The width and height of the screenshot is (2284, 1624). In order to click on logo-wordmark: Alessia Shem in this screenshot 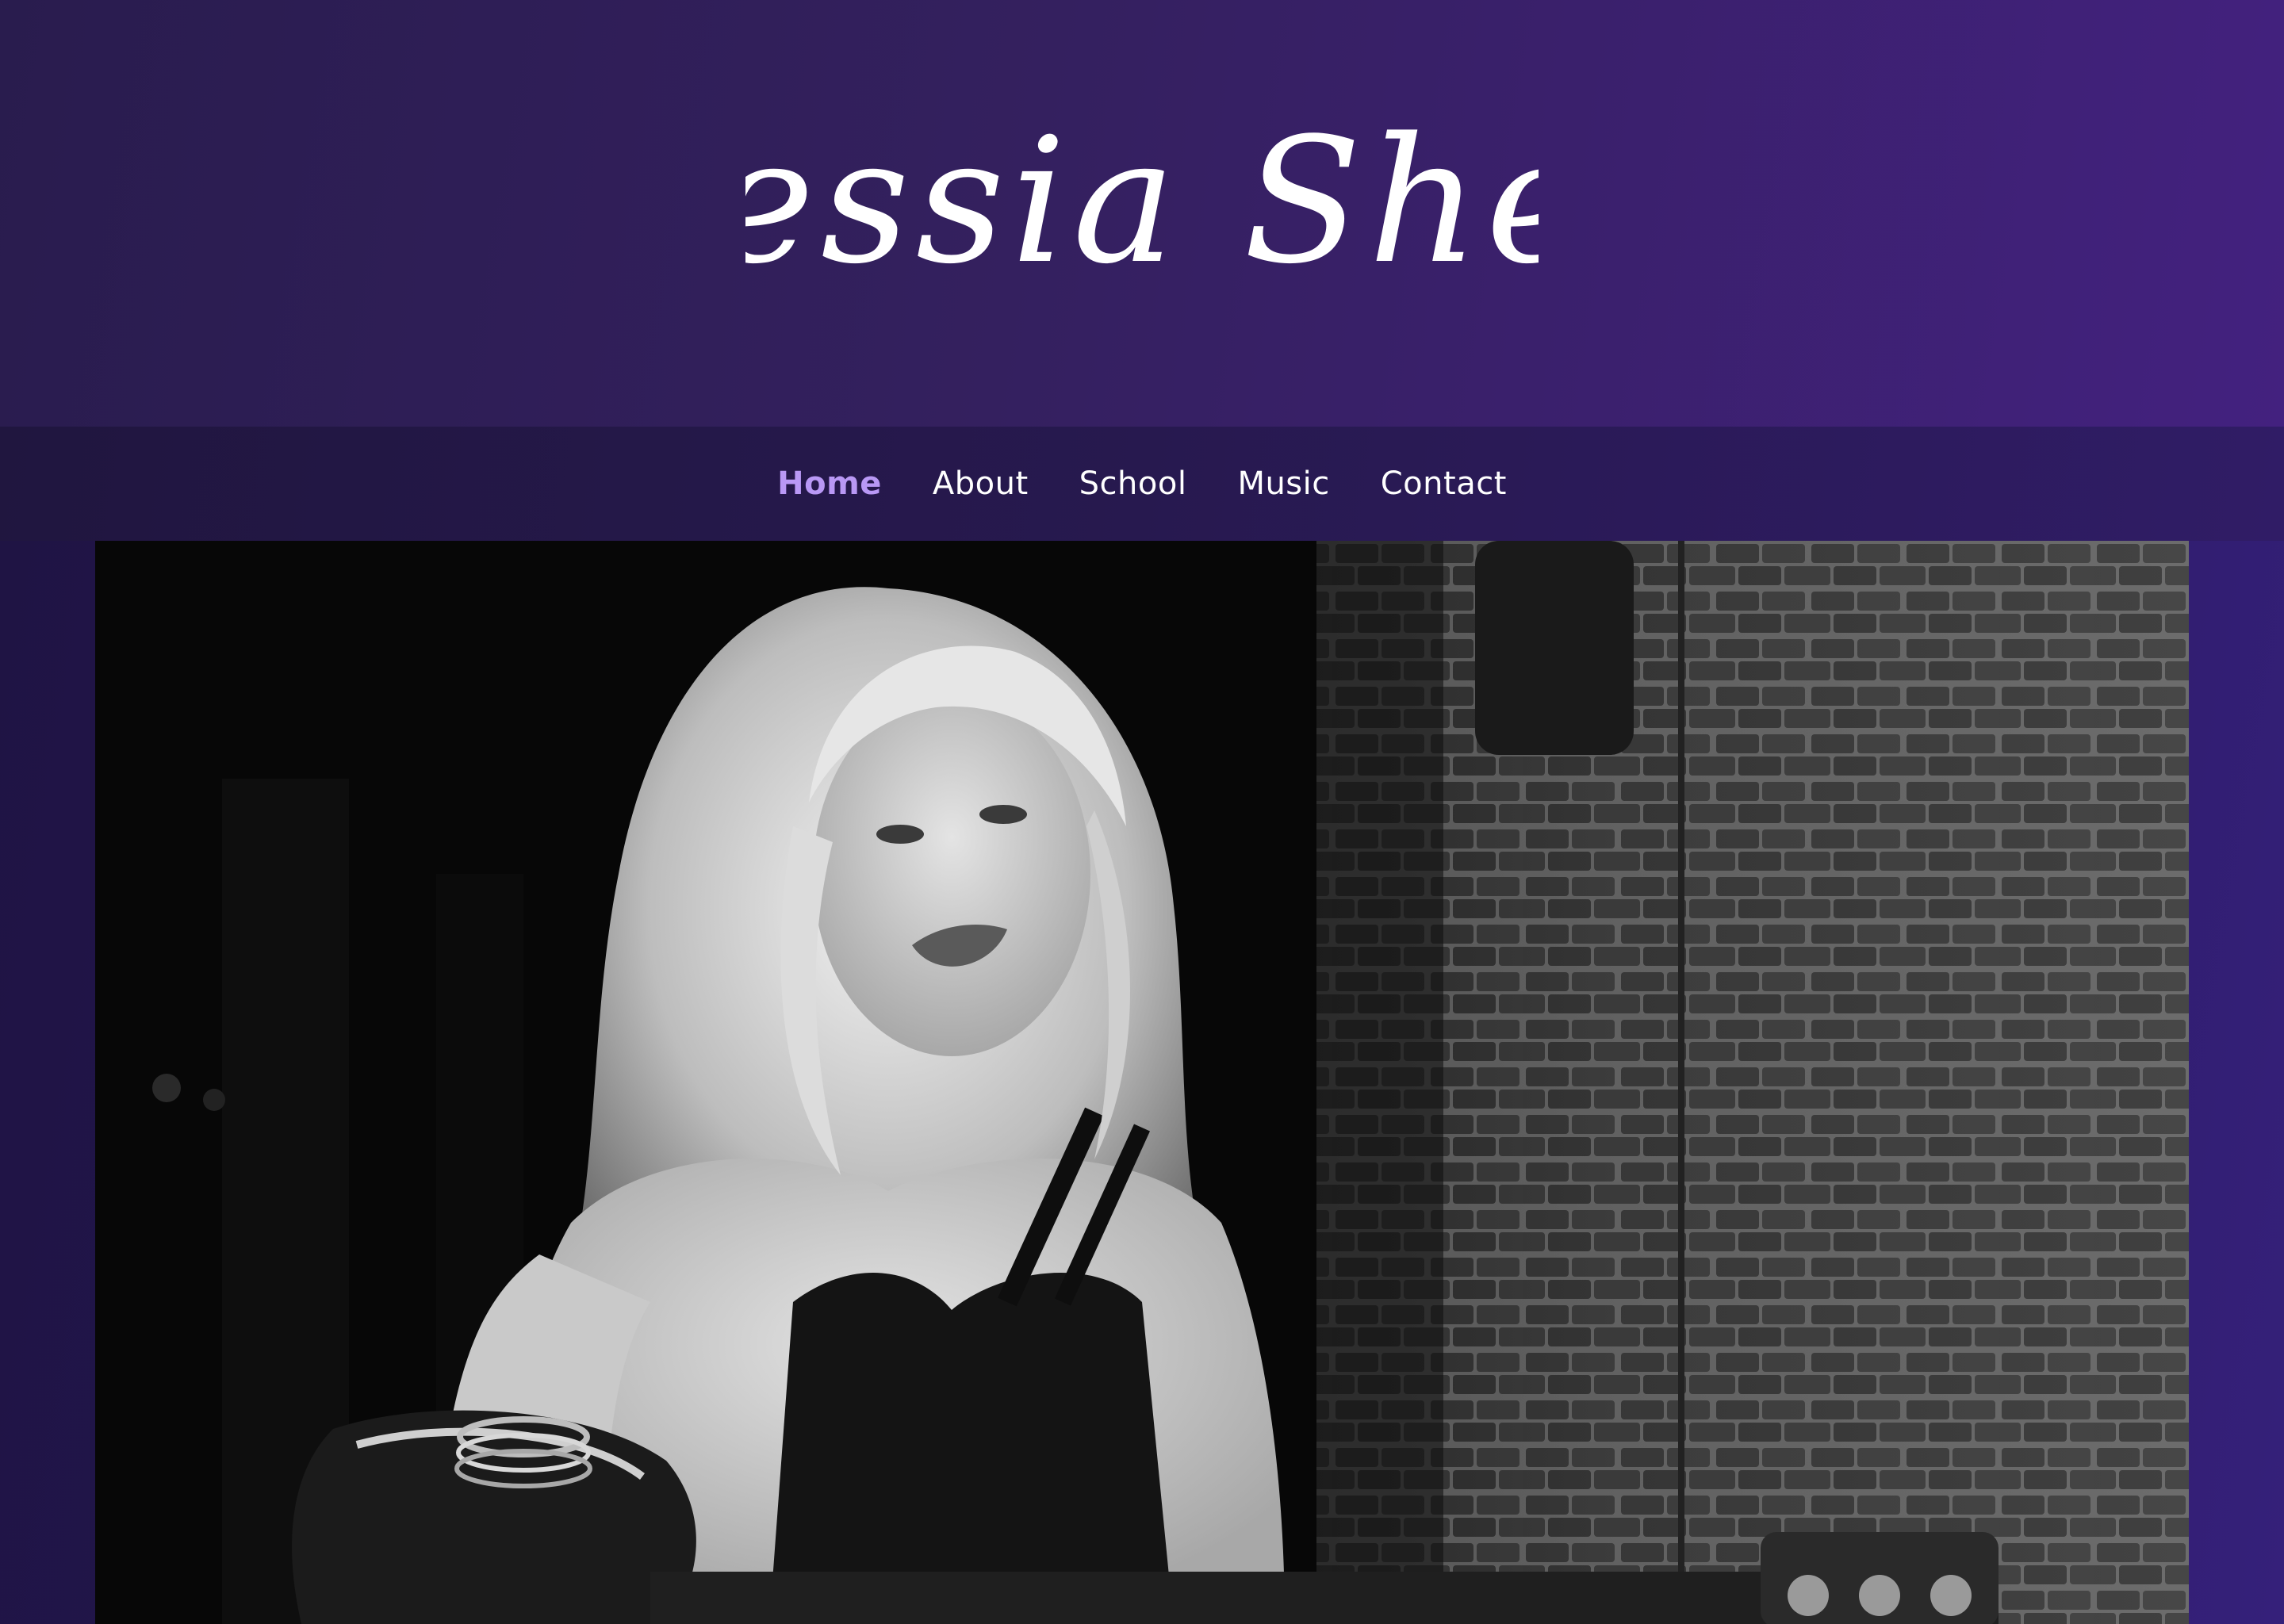, I will do `click(1142, 206)`.